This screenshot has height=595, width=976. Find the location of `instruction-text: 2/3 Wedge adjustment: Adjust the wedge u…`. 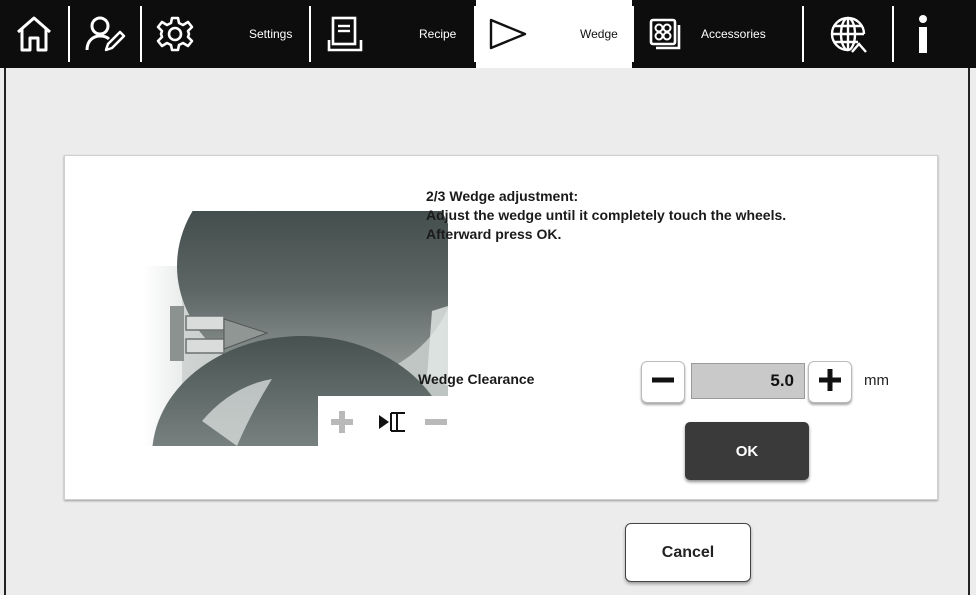

instruction-text: 2/3 Wedge adjustment: Adjust the wedge u… is located at coordinates (676, 215).